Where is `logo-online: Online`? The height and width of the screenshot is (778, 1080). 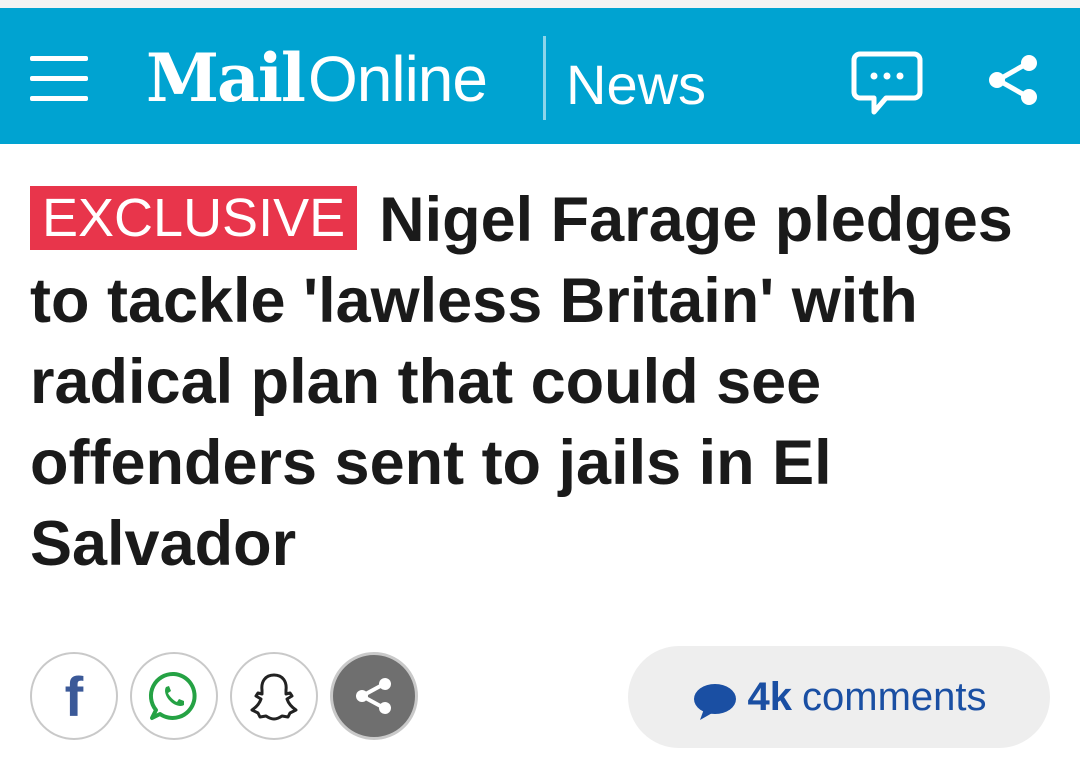 logo-online: Online is located at coordinates (397, 79).